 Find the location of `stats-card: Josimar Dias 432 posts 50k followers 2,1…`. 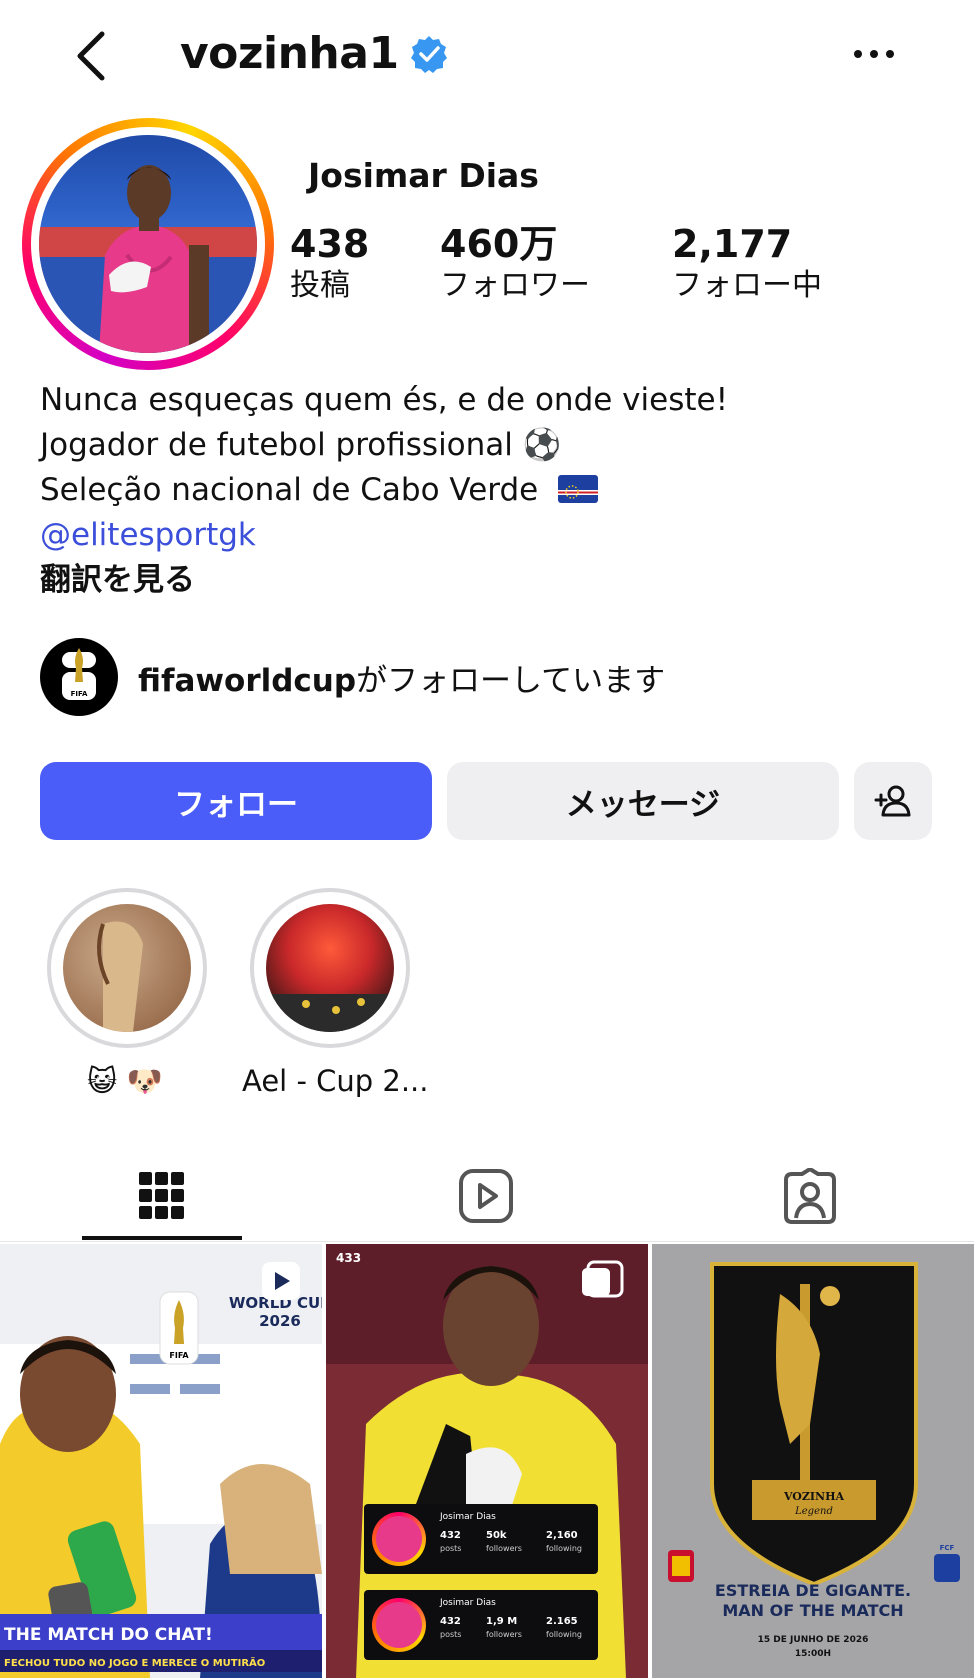

stats-card: Josimar Dias 432 posts 50k followers 2,1… is located at coordinates (481, 1539).